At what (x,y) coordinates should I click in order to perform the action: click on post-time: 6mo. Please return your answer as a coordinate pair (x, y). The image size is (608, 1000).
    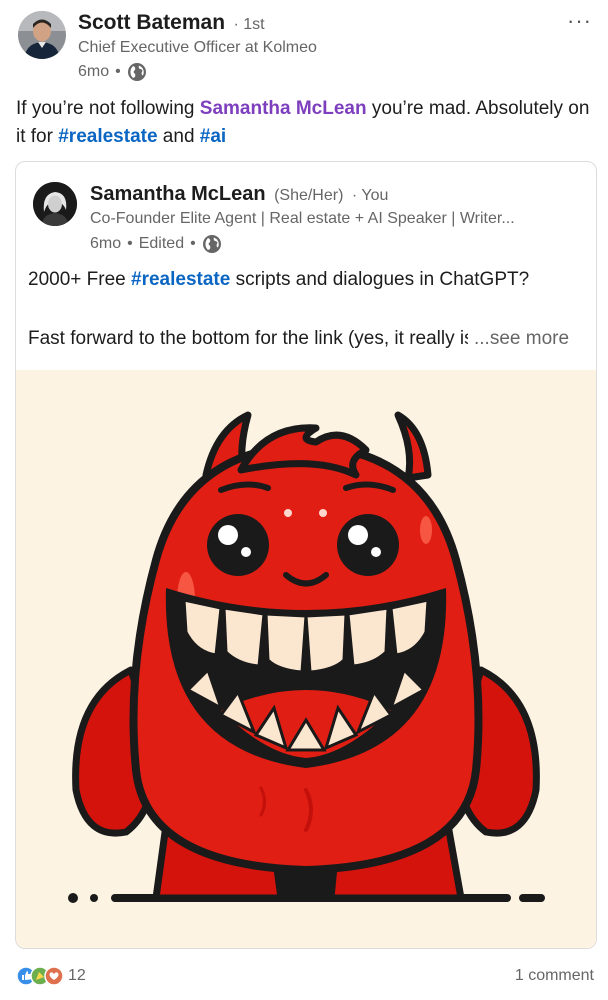
    Looking at the image, I should click on (94, 71).